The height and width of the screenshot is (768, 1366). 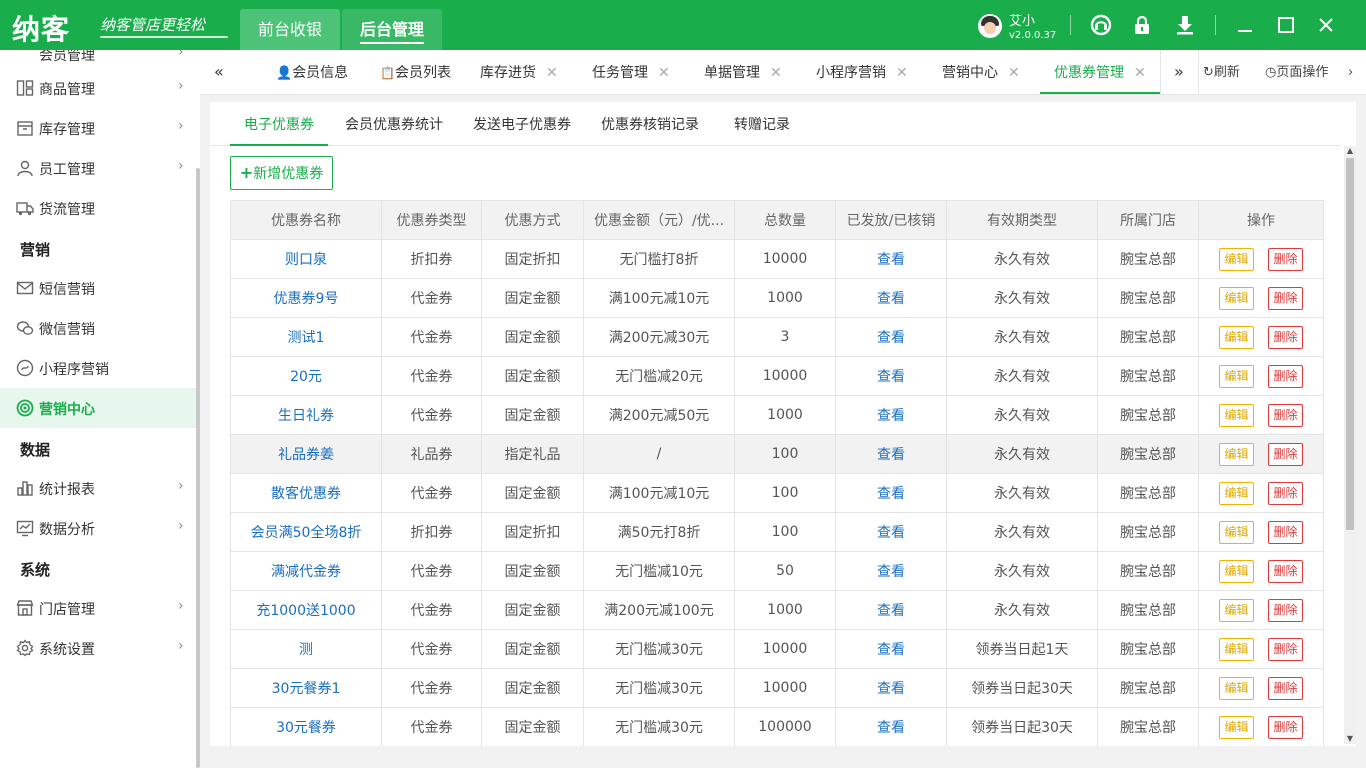 What do you see at coordinates (1286, 25) in the screenshot?
I see `maximize-icon` at bounding box center [1286, 25].